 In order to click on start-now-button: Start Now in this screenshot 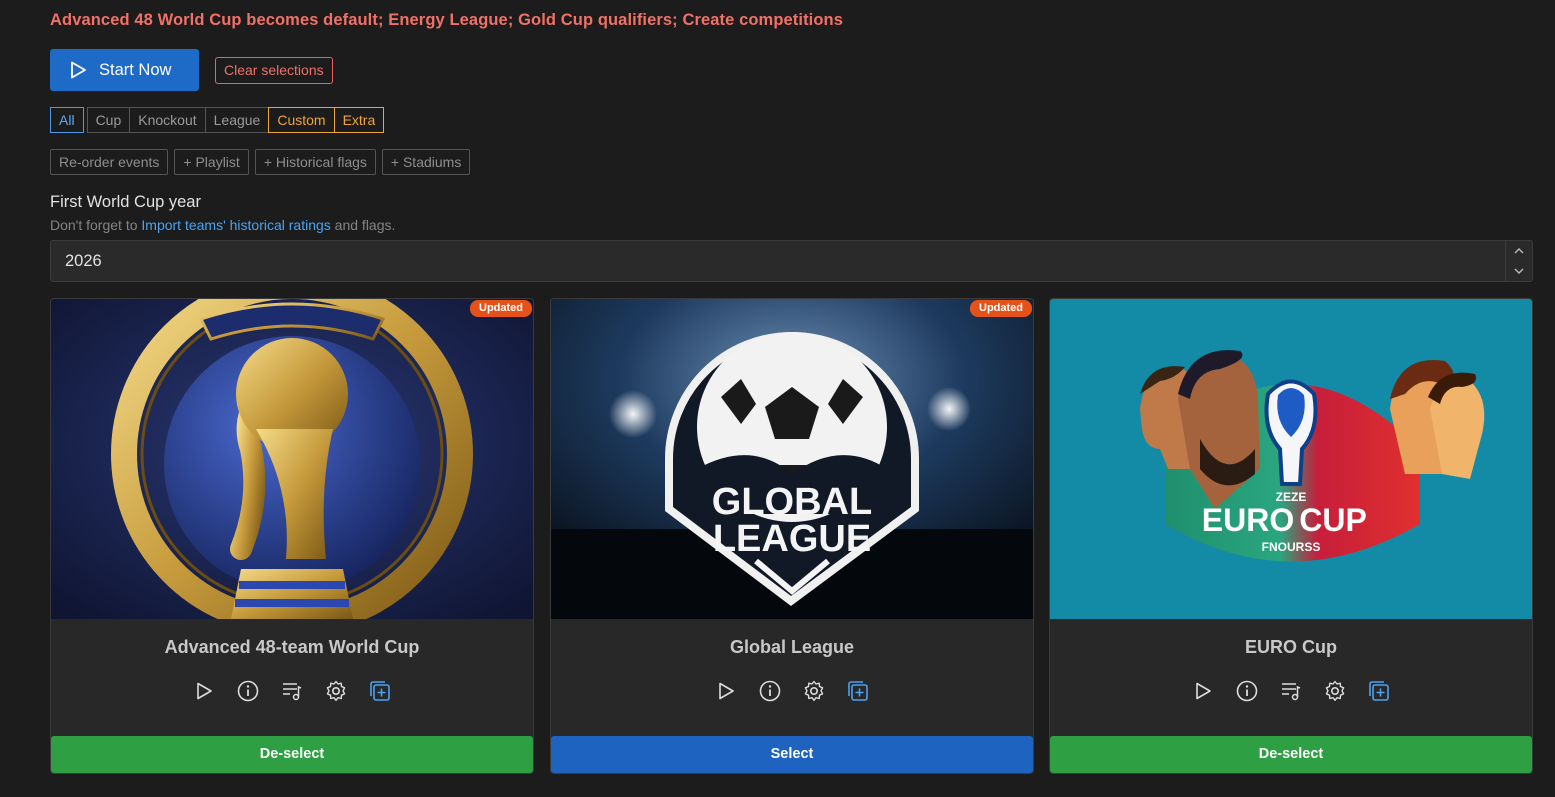, I will do `click(124, 70)`.